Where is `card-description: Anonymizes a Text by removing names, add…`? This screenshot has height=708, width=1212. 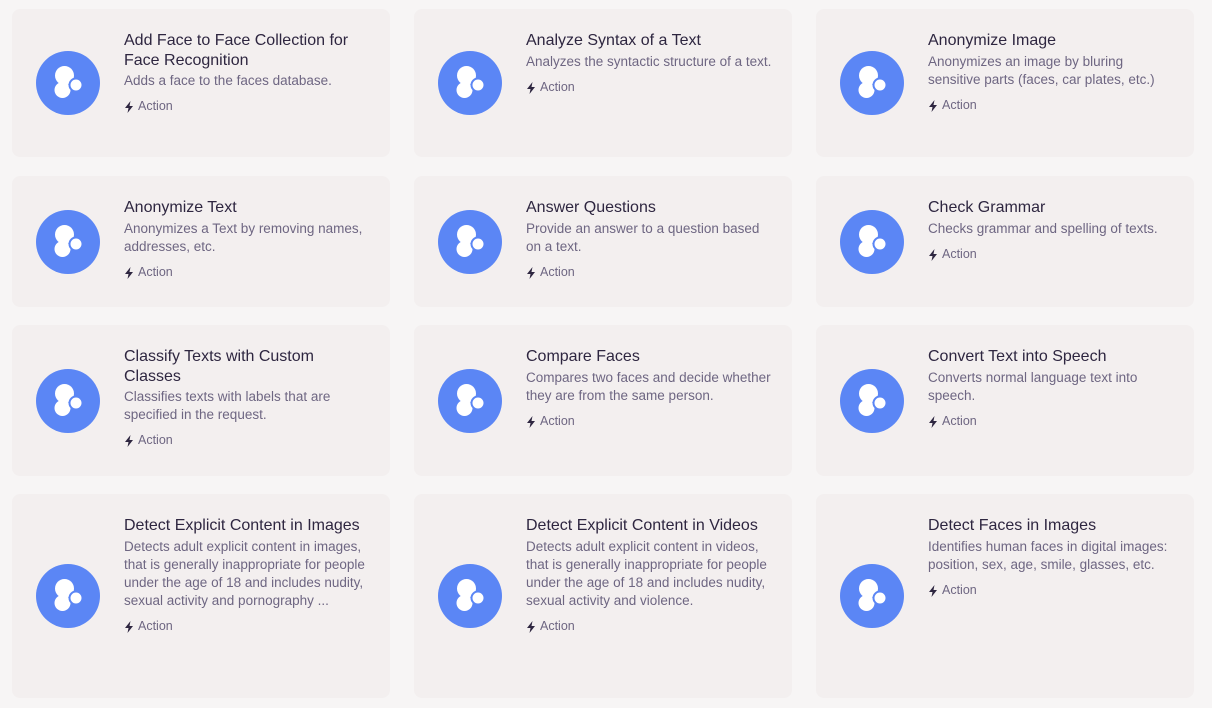
card-description: Anonymizes a Text by removing names, add… is located at coordinates (243, 237).